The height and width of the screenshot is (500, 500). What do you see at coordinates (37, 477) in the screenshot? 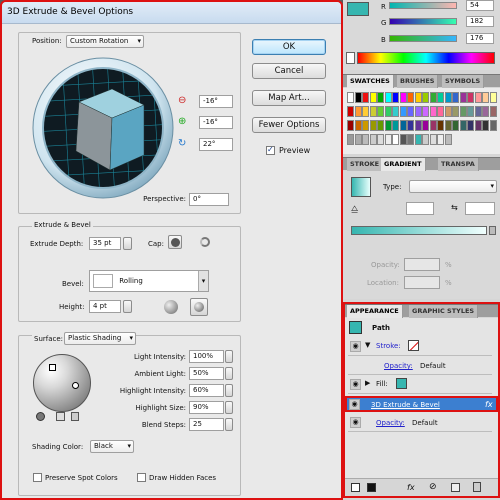
I see `preserve-spot-colors-checkbox` at bounding box center [37, 477].